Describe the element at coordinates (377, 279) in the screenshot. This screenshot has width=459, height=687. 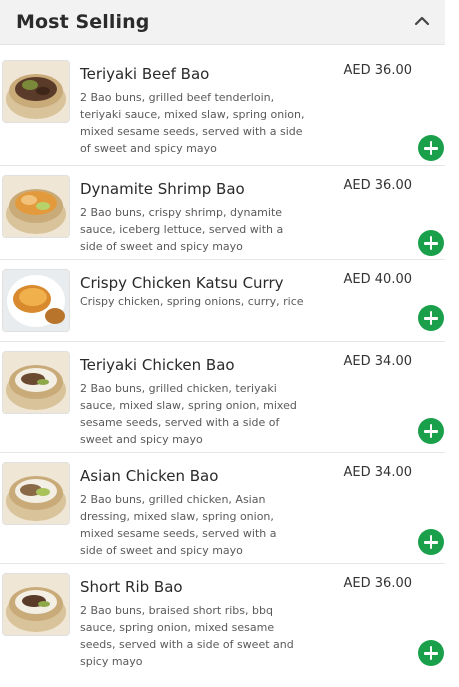
I see `item-price: AED 40.00` at that location.